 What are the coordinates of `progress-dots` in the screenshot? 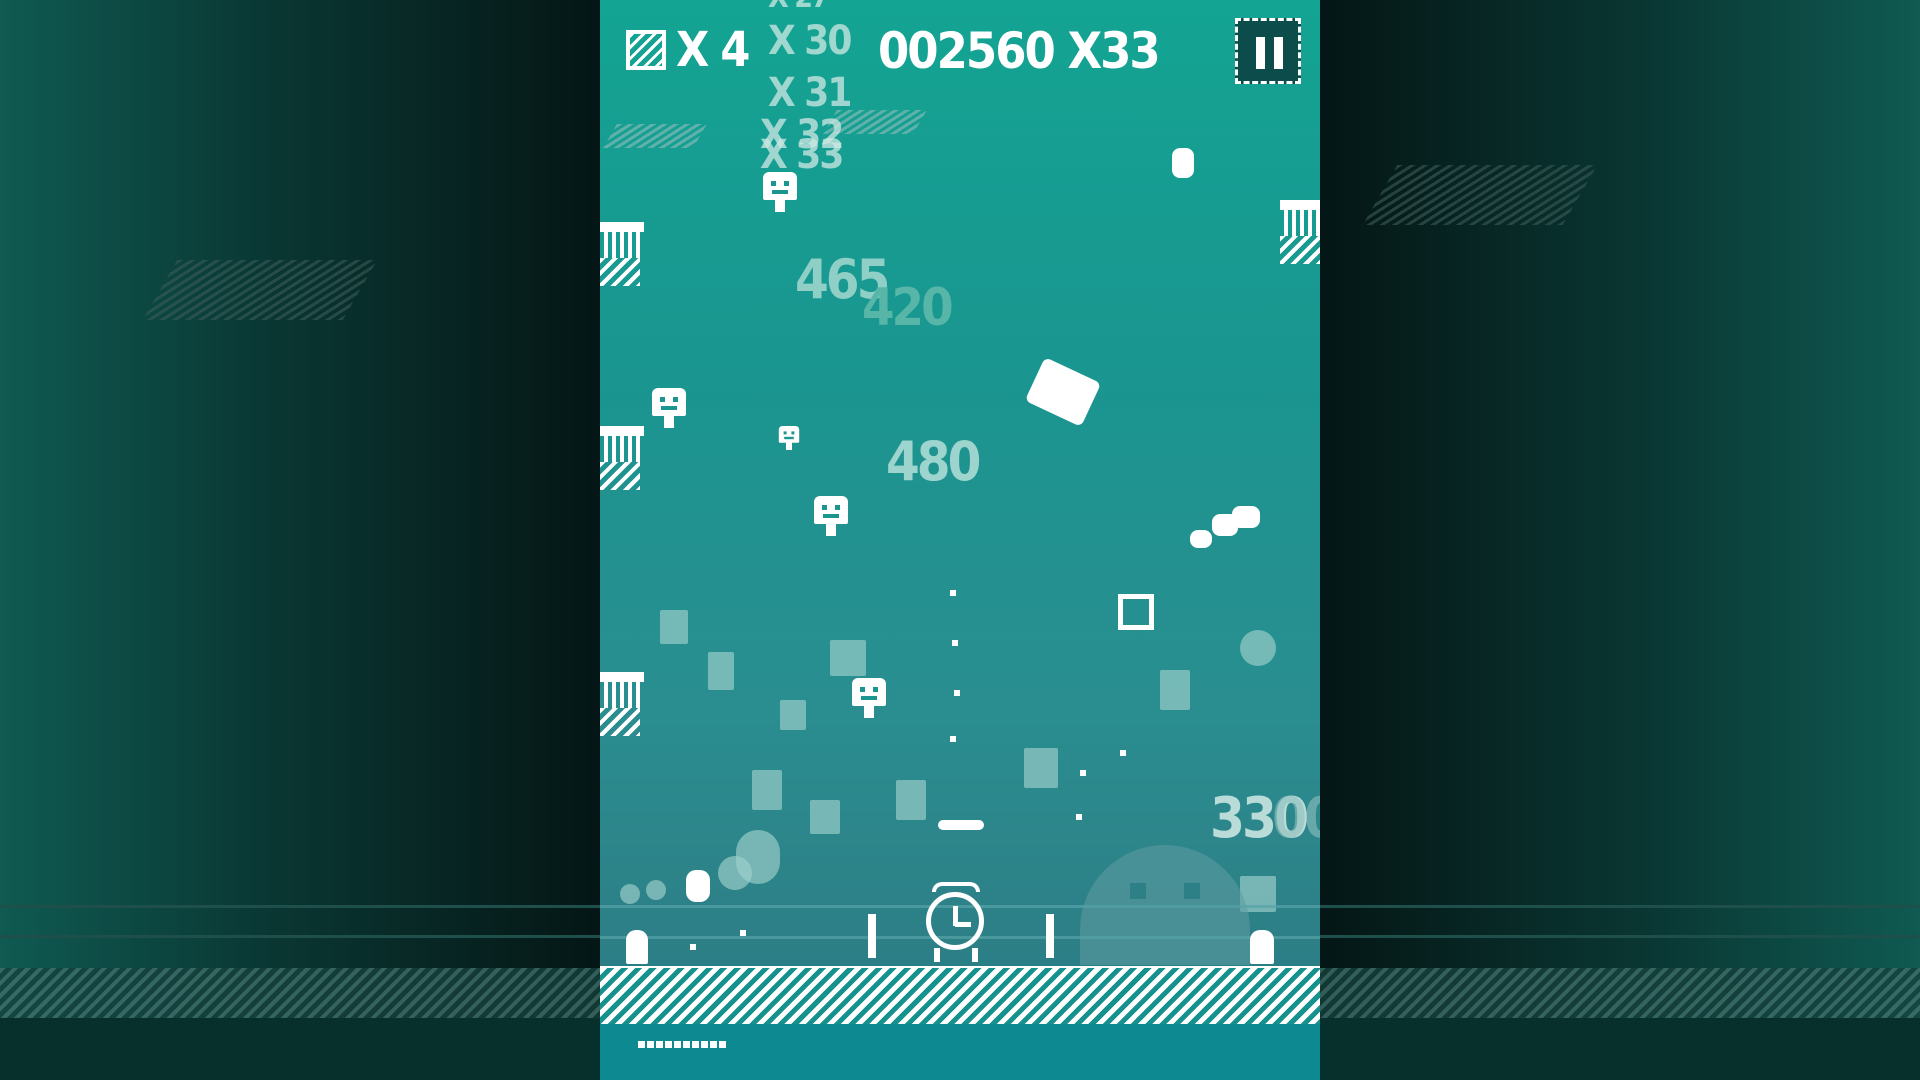 It's located at (683, 1044).